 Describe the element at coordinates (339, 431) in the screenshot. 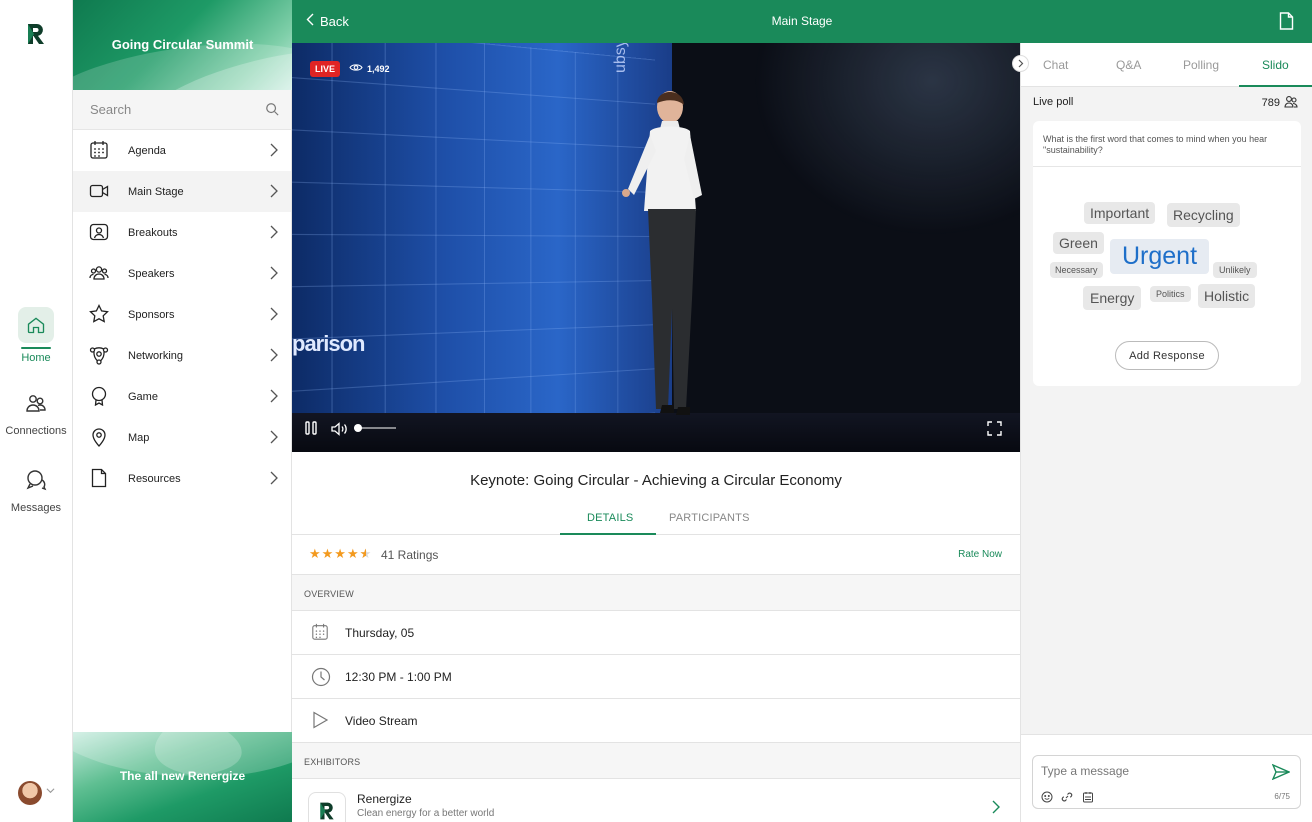

I see `volume-icon` at that location.